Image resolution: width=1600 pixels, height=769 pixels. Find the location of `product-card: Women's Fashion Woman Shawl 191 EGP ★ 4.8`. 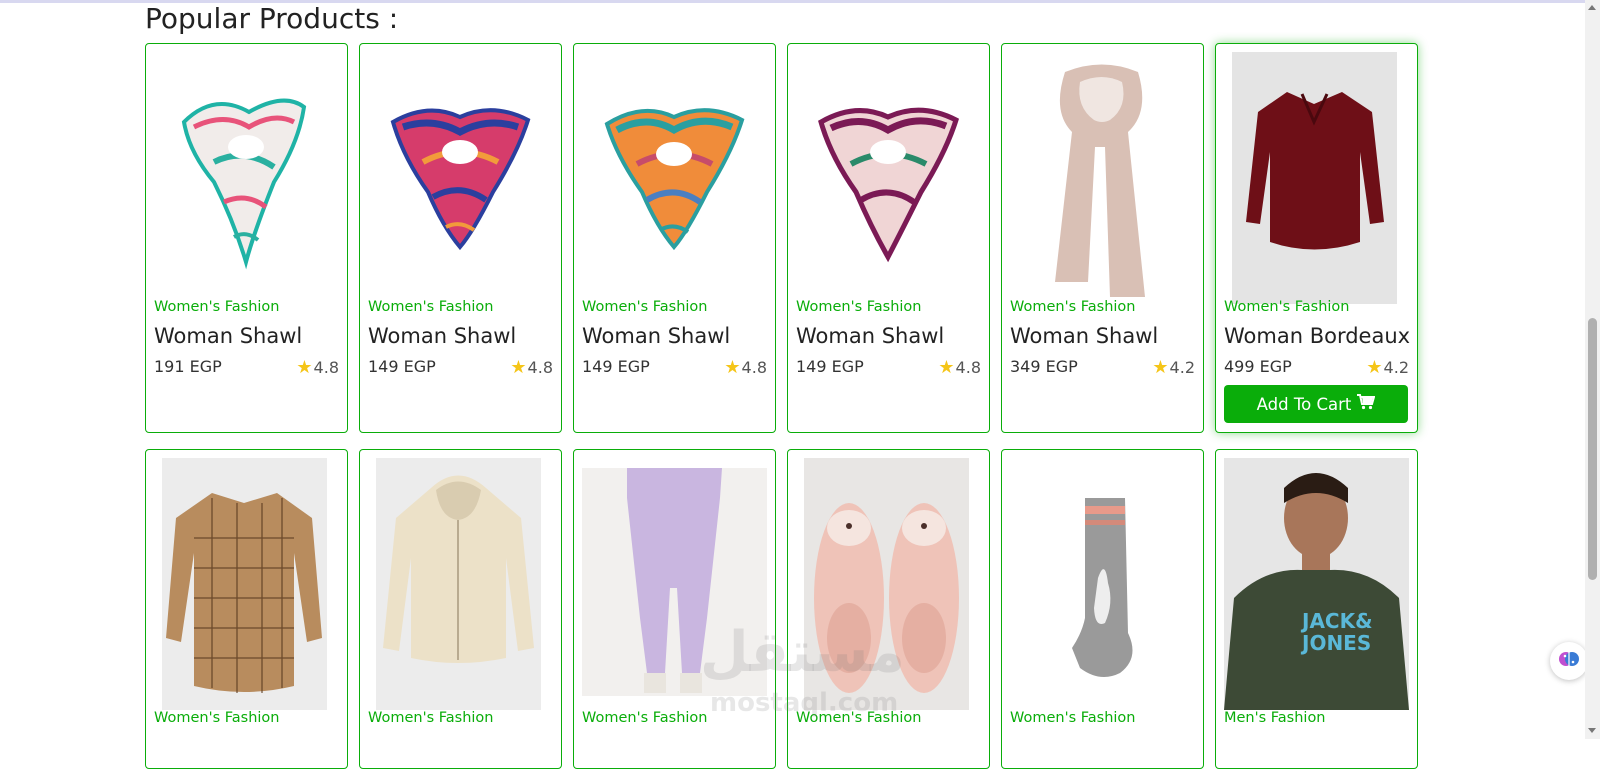

product-card: Women's Fashion Woman Shawl 191 EGP ★ 4.8 is located at coordinates (246, 238).